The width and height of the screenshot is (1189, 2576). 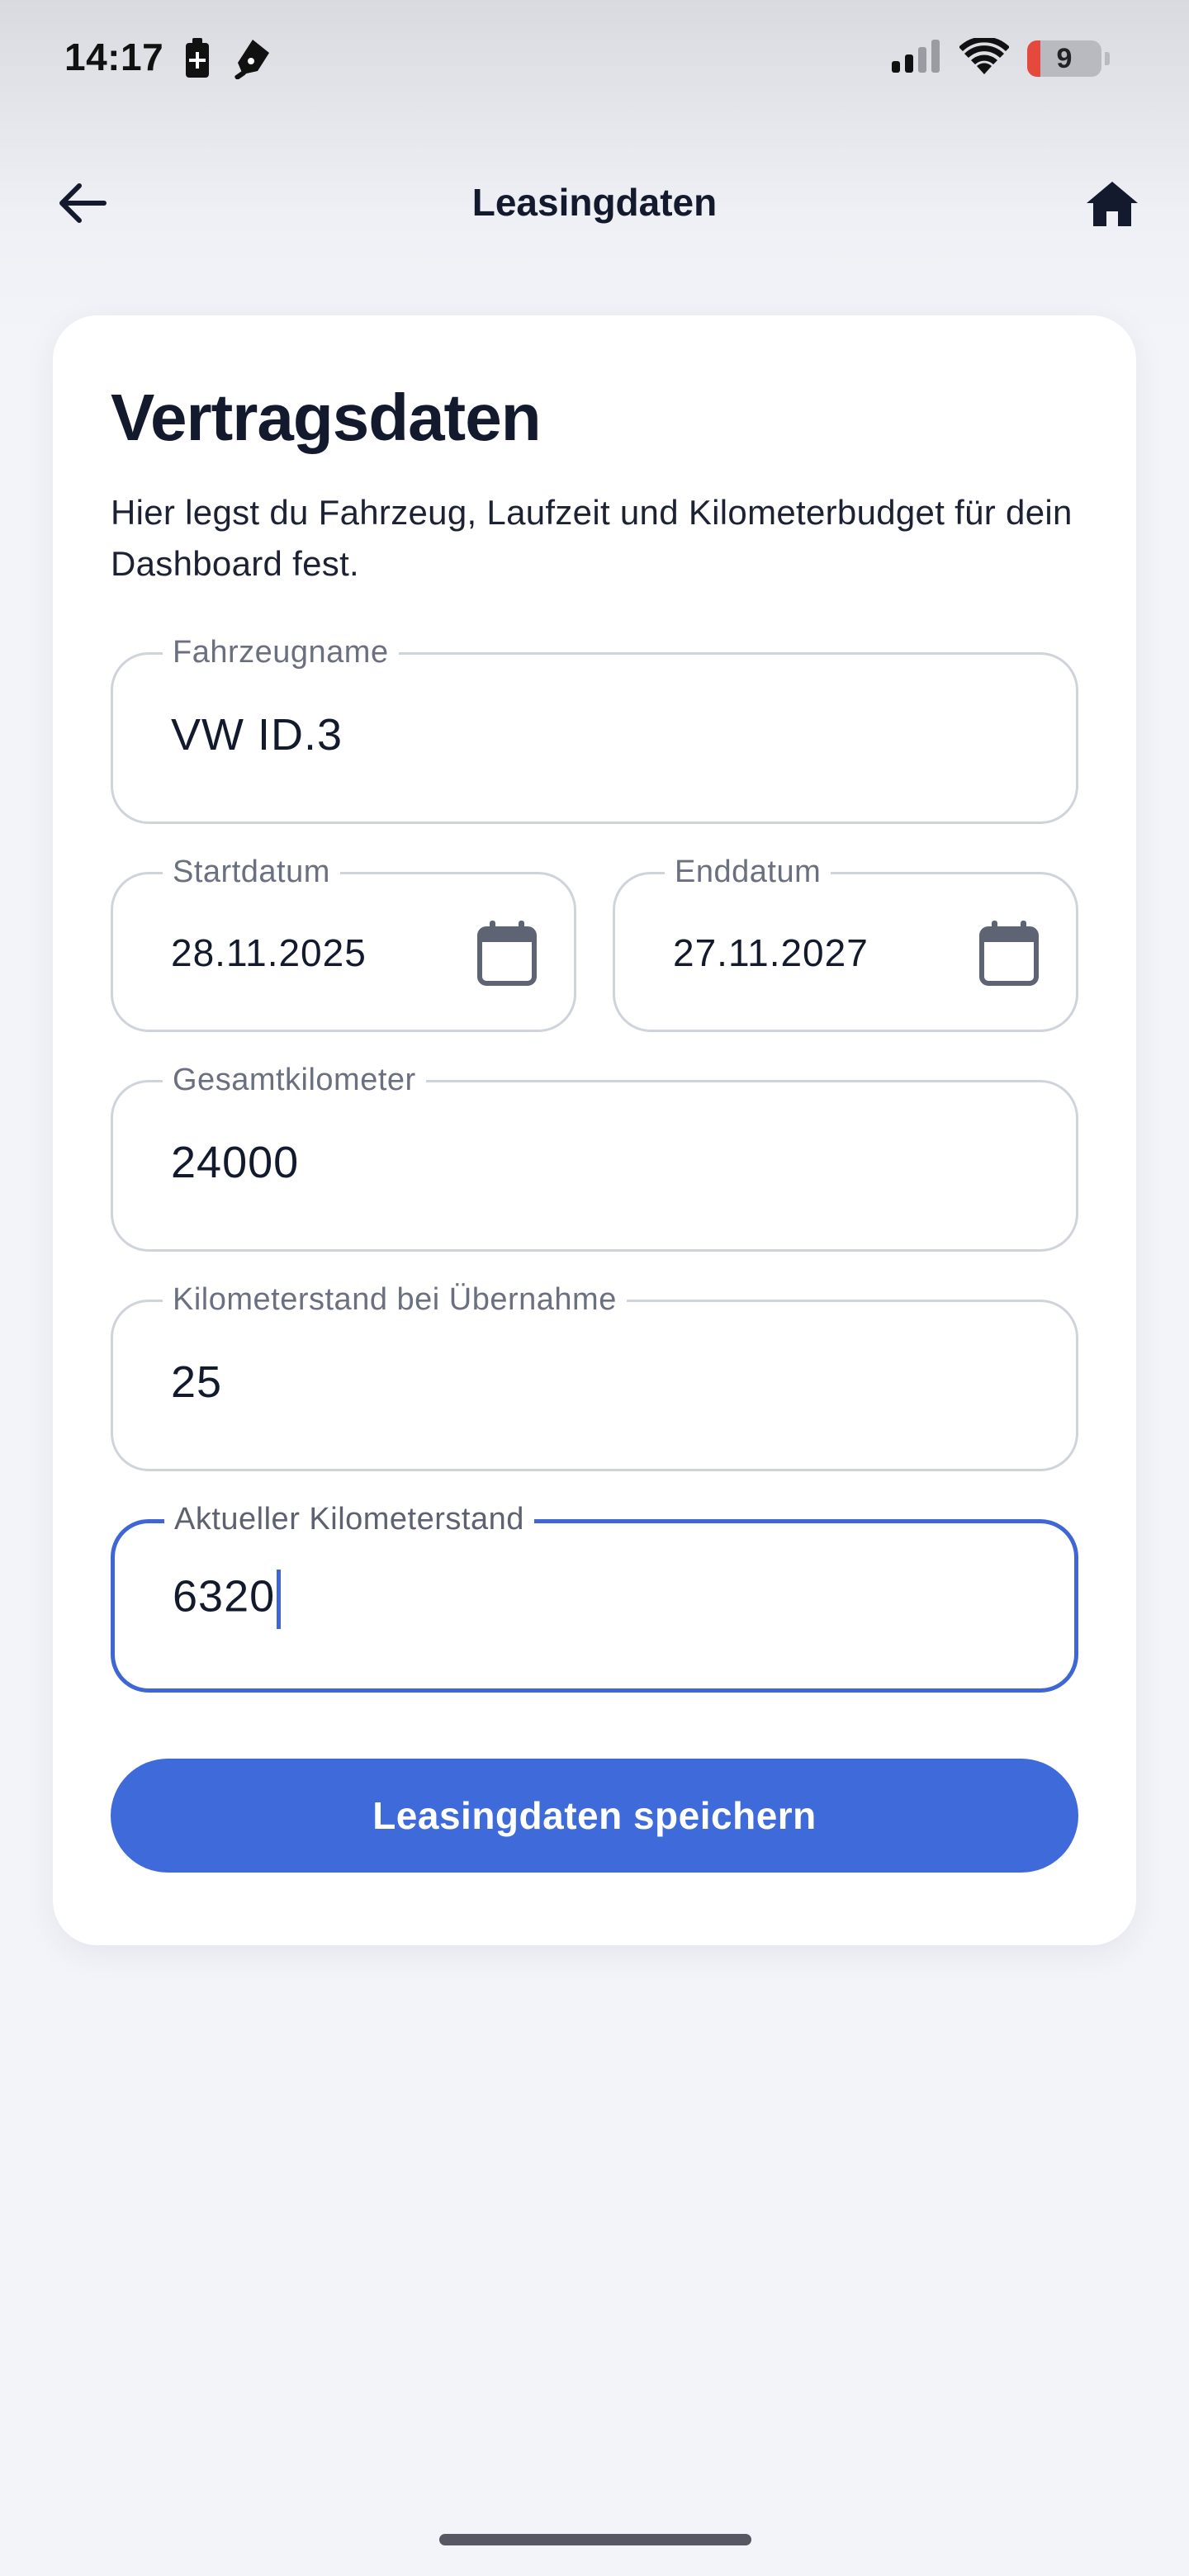 I want to click on total-km-value: 24000, so click(x=235, y=1162).